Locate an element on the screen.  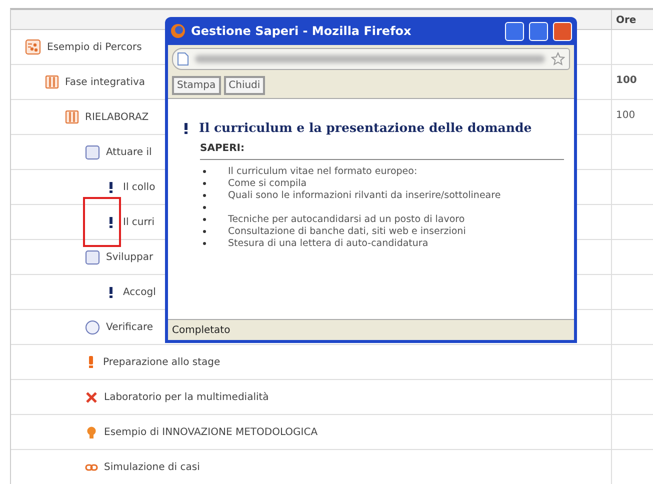
list-item: Come si compila is located at coordinates (267, 184).